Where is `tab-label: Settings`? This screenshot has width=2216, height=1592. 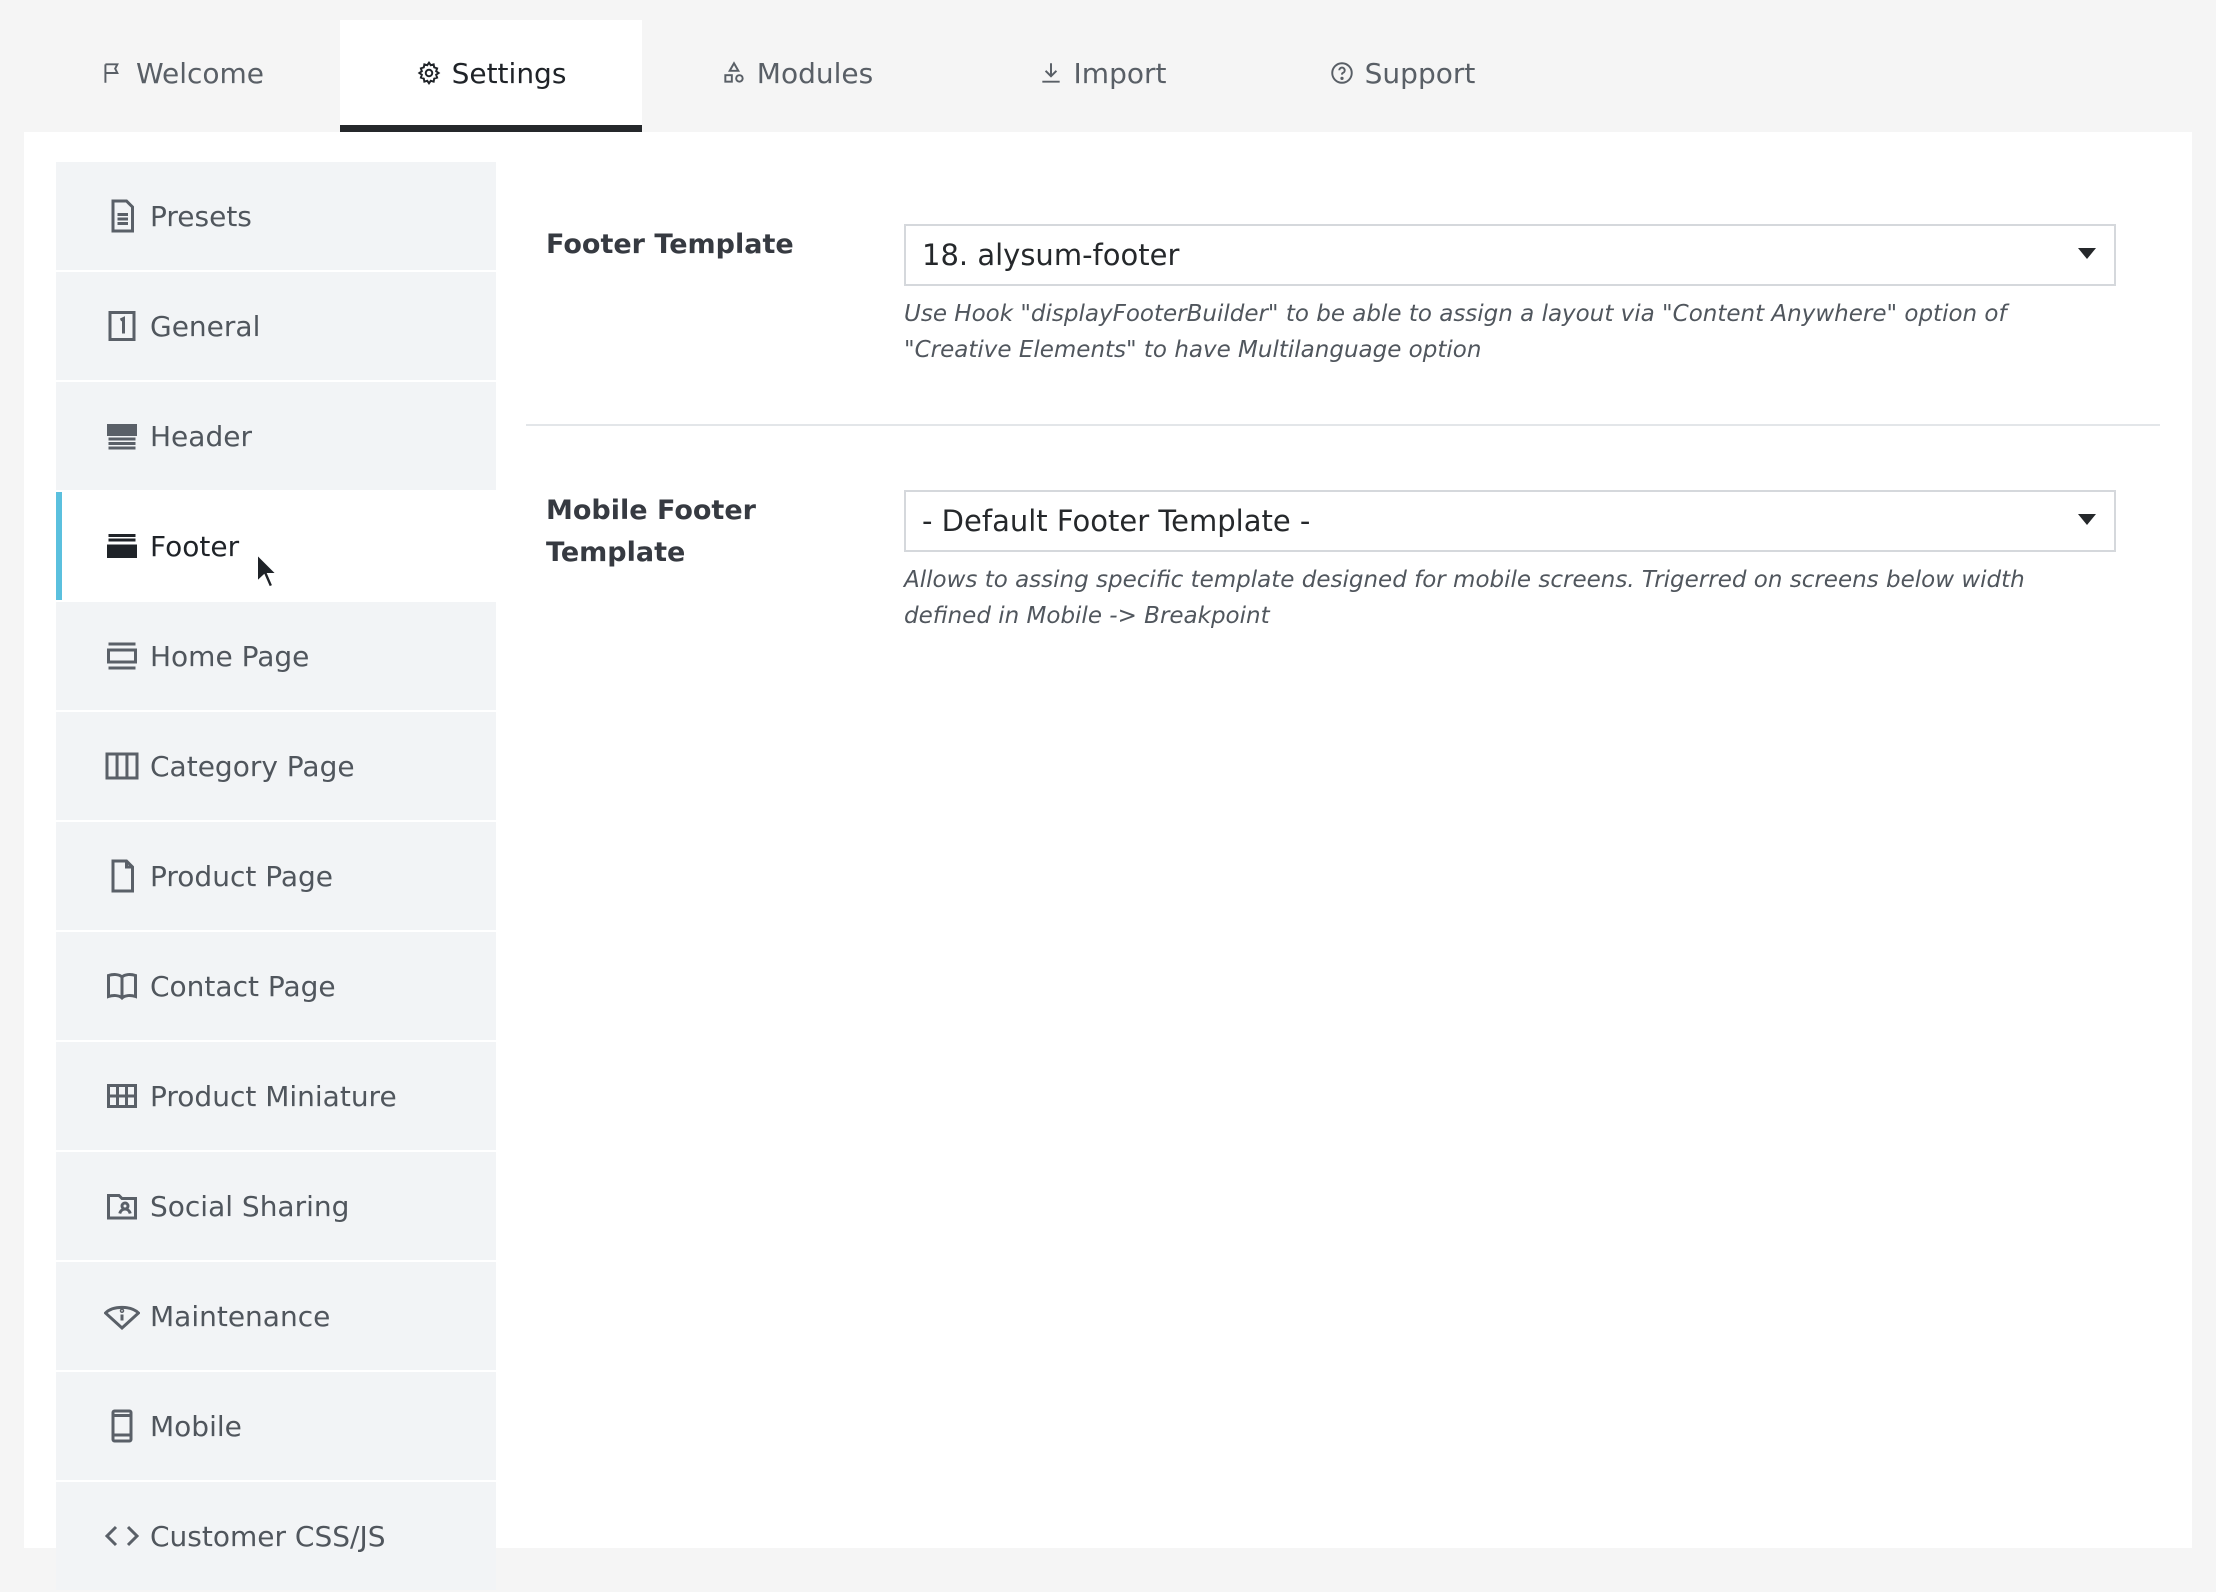 tab-label: Settings is located at coordinates (509, 73).